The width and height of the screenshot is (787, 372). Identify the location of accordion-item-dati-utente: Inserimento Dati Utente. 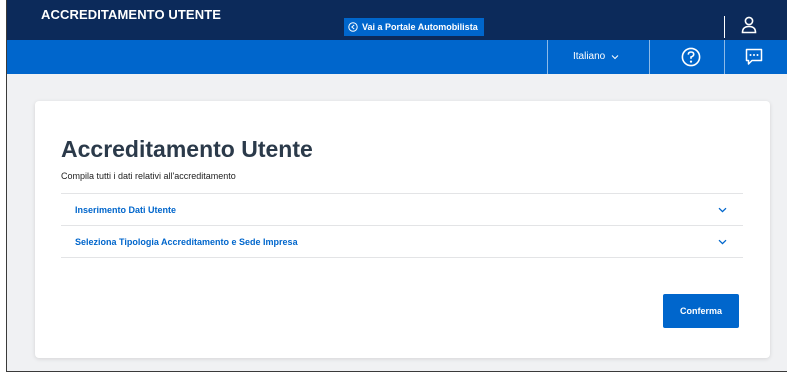
(402, 210).